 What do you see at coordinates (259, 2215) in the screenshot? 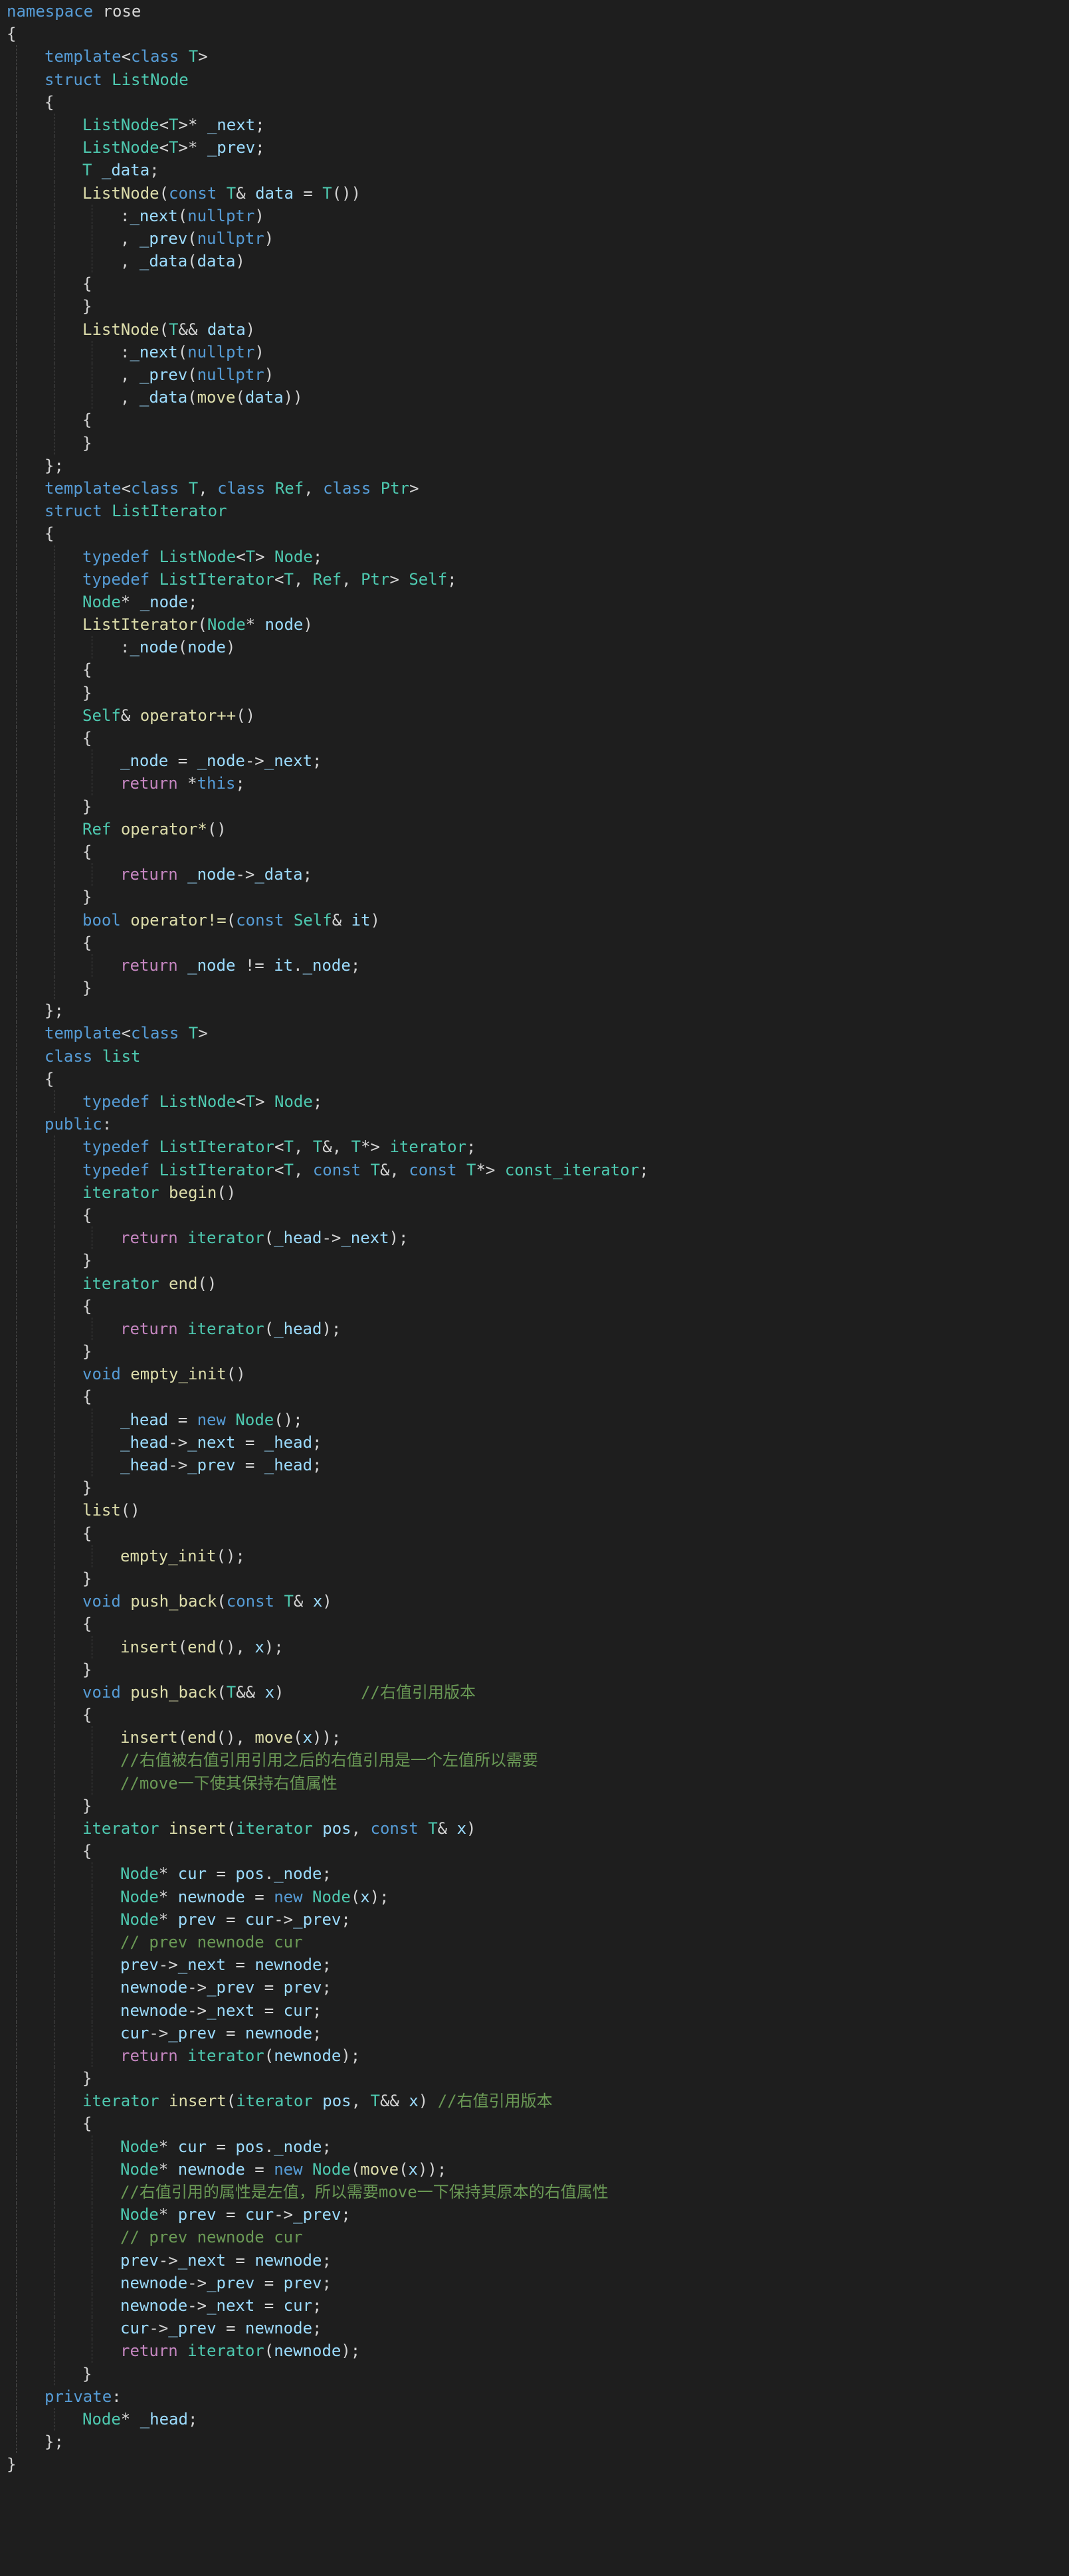
I see `code-token-var: cur` at bounding box center [259, 2215].